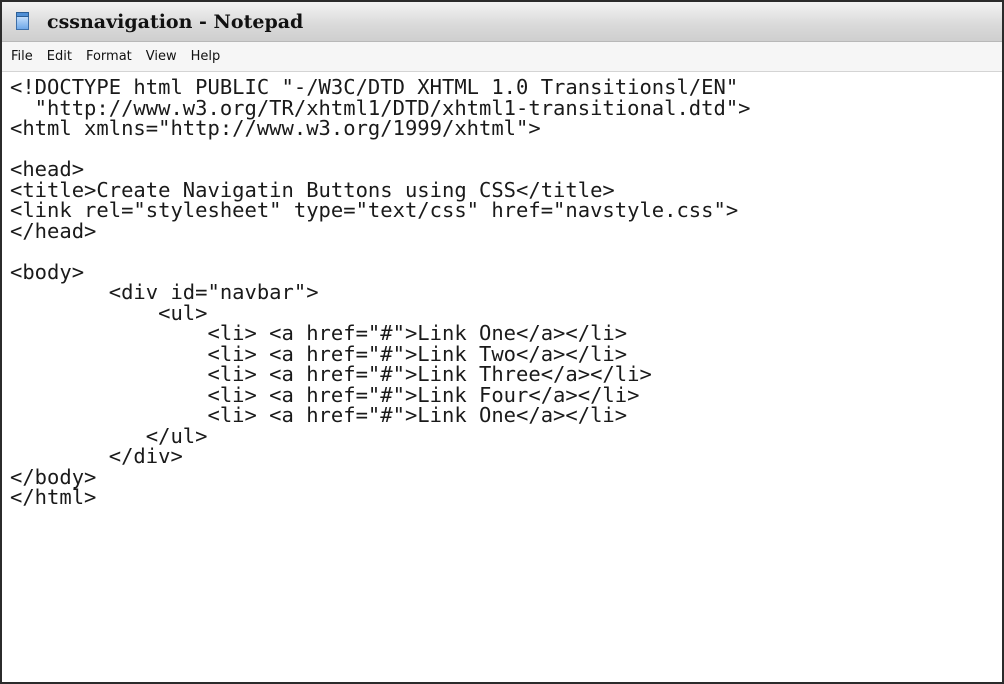  Describe the element at coordinates (161, 56) in the screenshot. I see `menu-view: View` at that location.